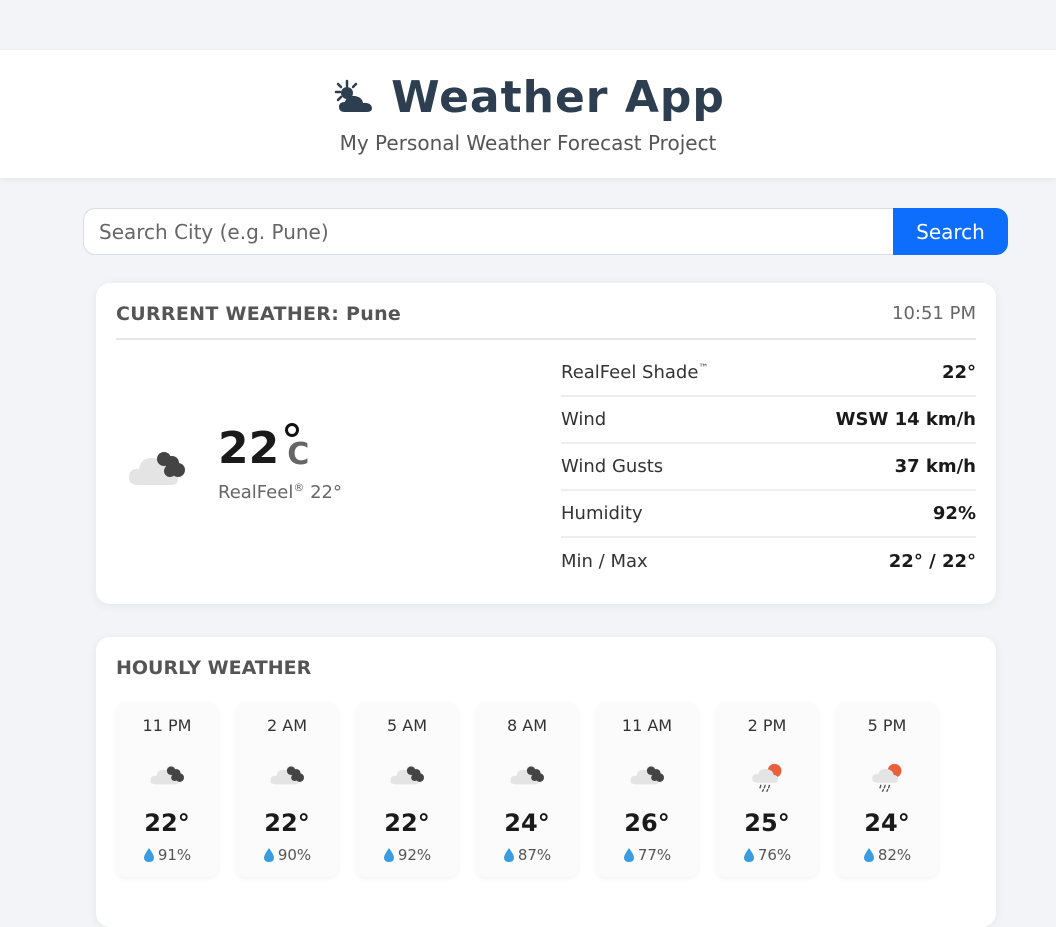  I want to click on hourly-item: 2 AM 22° 90%, so click(287, 789).